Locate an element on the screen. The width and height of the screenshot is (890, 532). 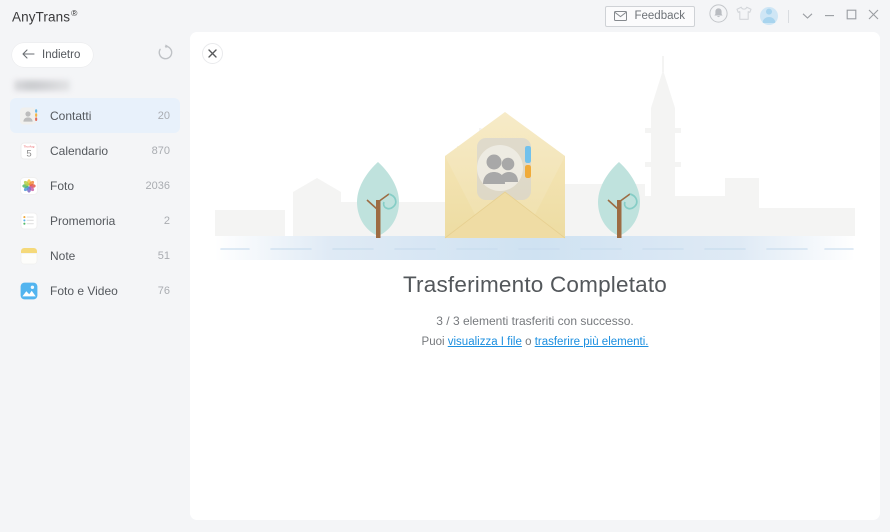
account-button is located at coordinates (769, 16).